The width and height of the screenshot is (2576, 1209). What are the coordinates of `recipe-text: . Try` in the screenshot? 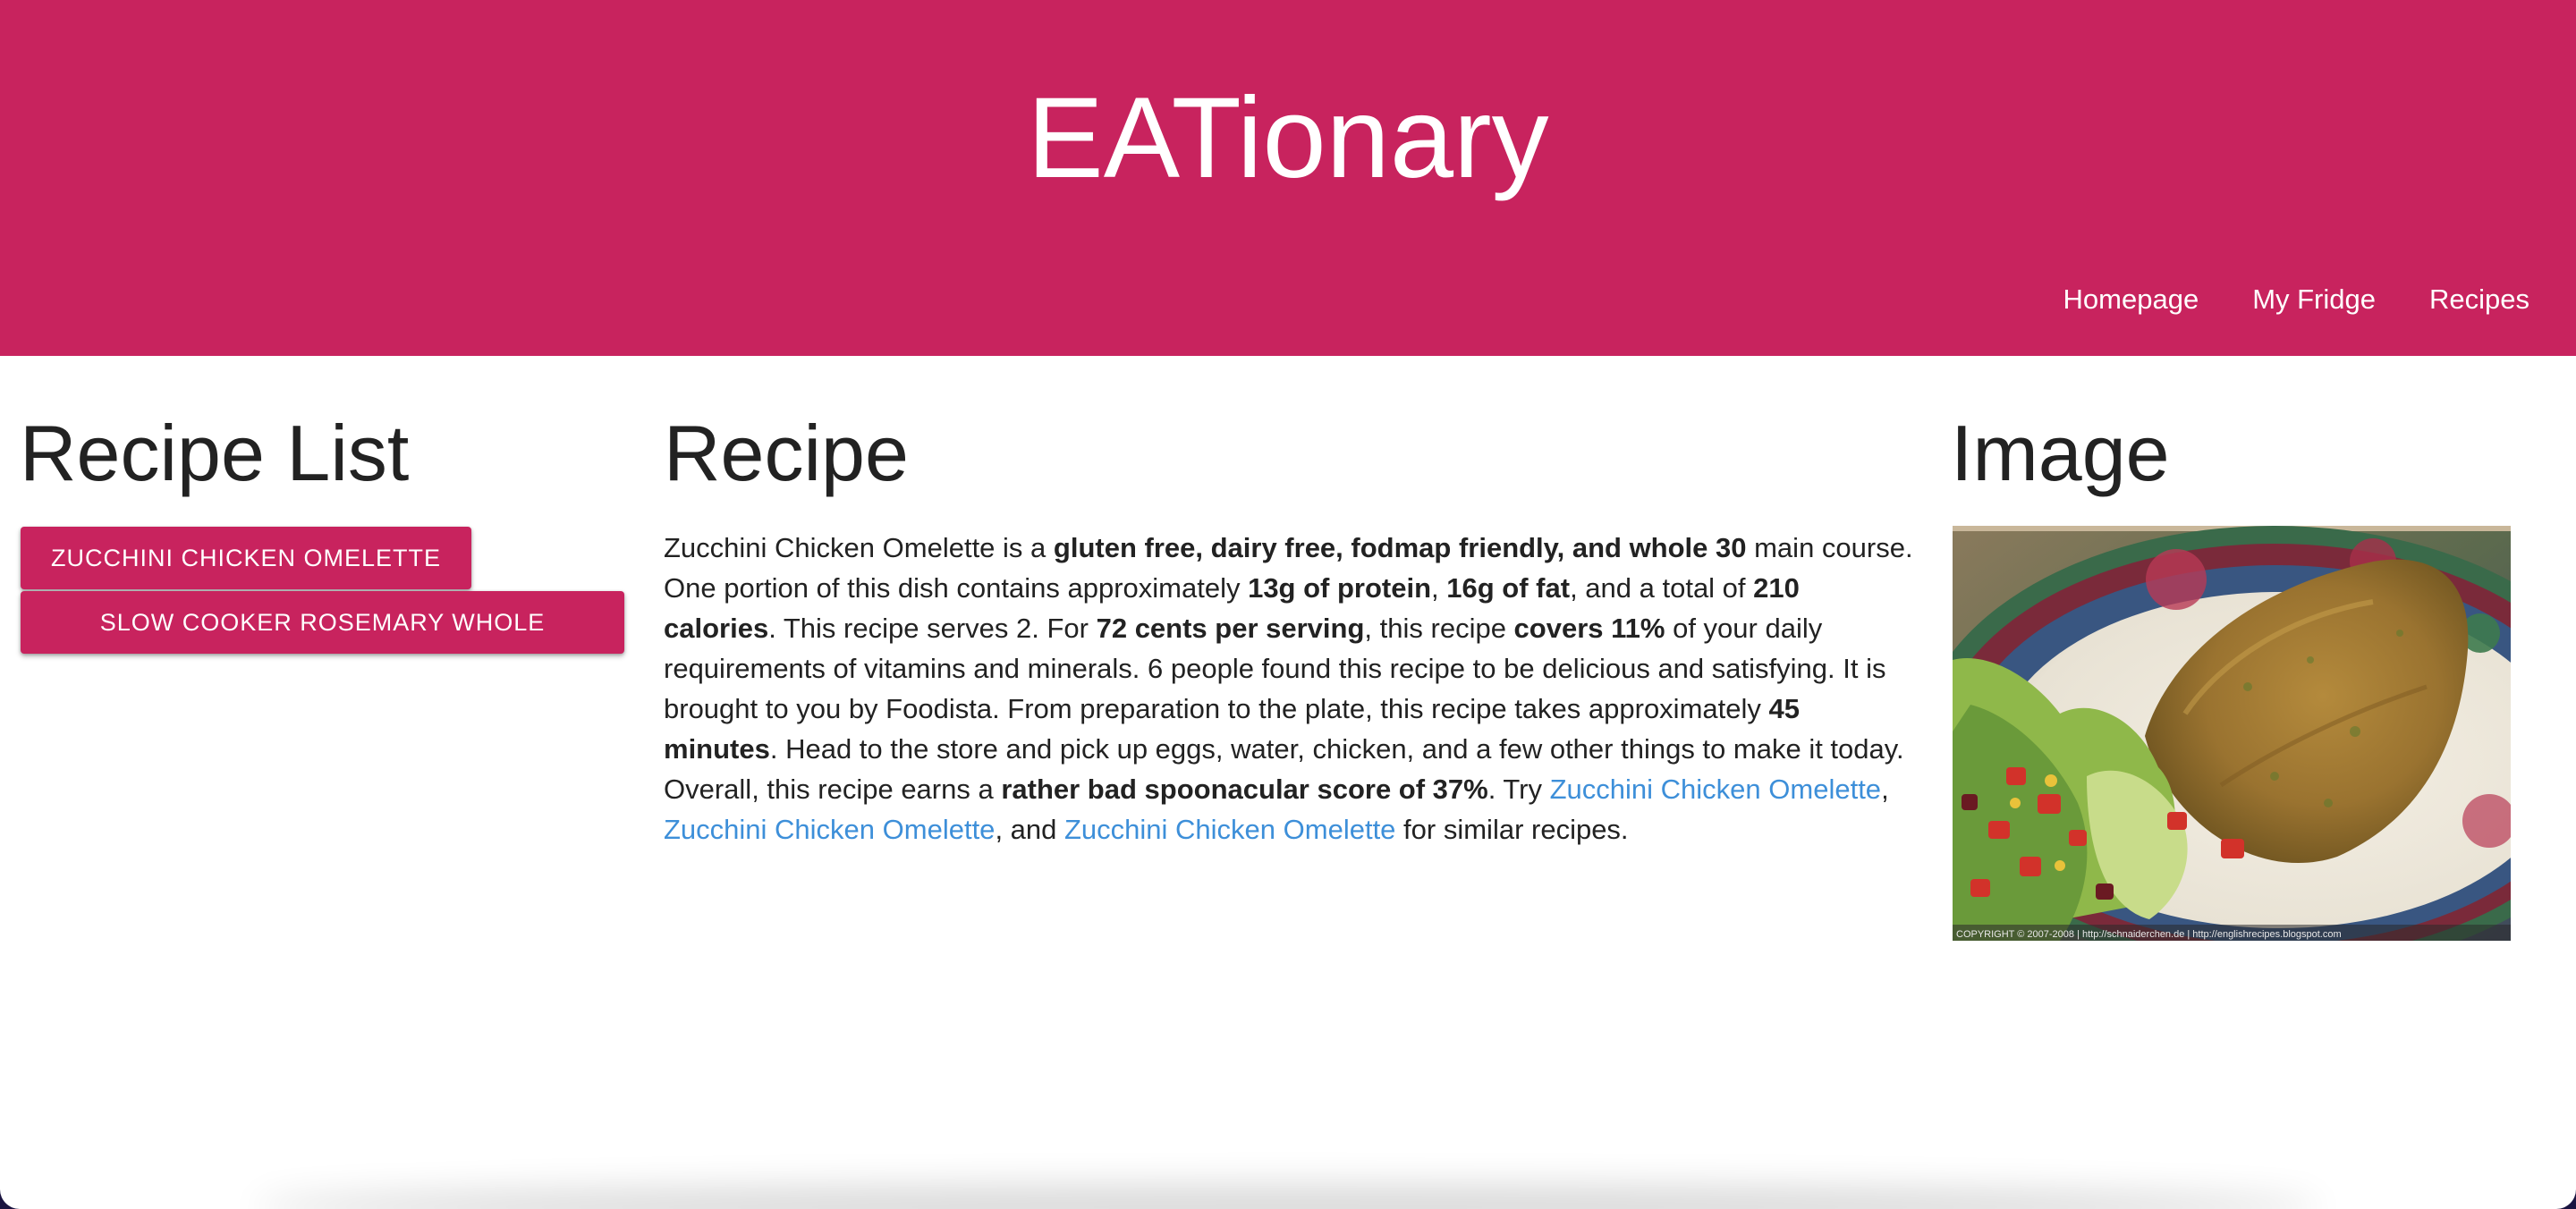 It's located at (1518, 789).